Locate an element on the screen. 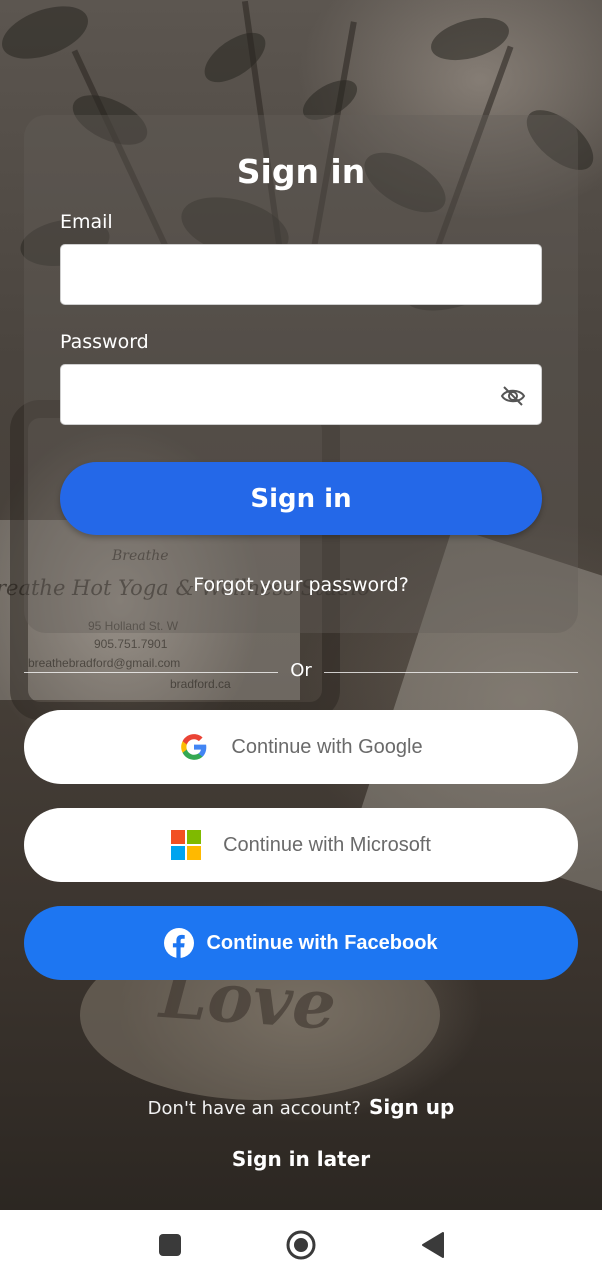 This screenshot has height=1280, width=602. microsoft-button: Continue with Microsoft is located at coordinates (301, 845).